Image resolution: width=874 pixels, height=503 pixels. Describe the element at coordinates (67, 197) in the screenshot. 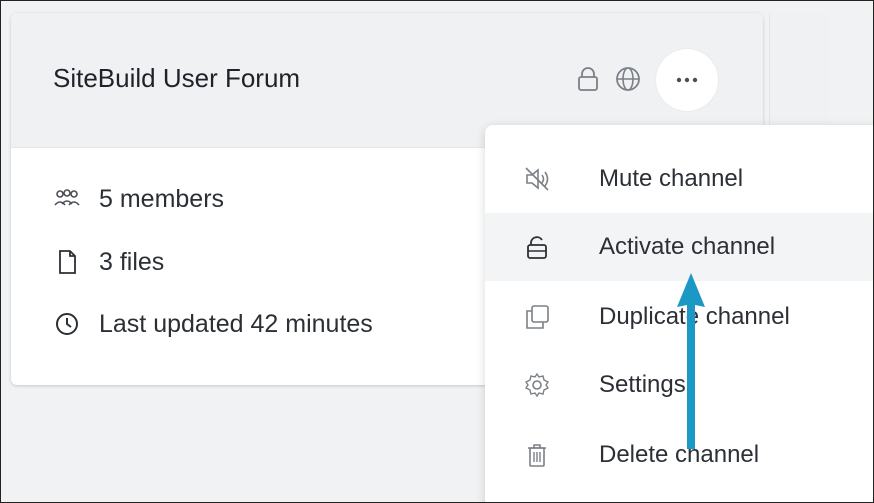

I see `members-icon` at that location.